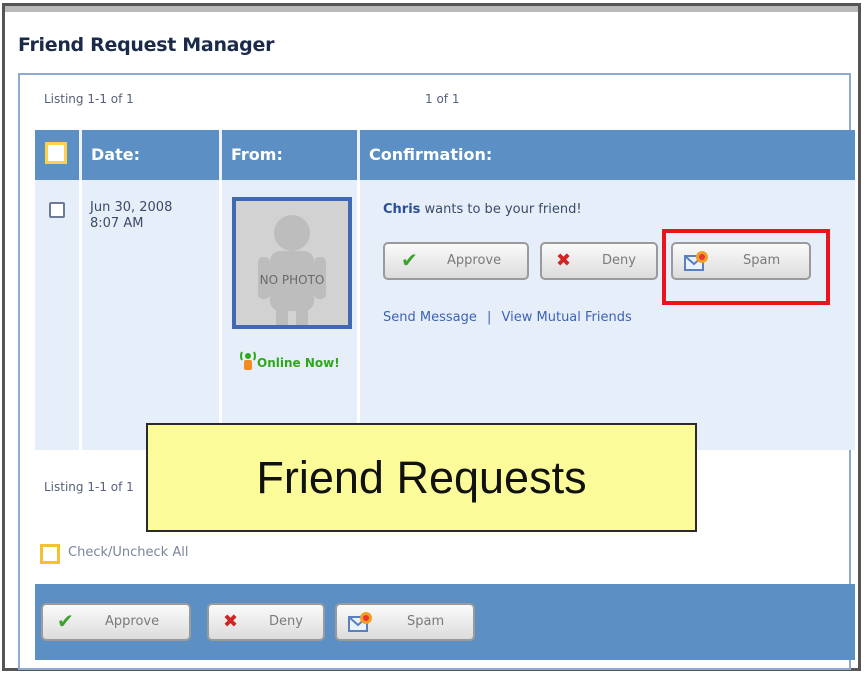 The width and height of the screenshot is (866, 677). I want to click on request-date-time: 8:07 AM, so click(117, 223).